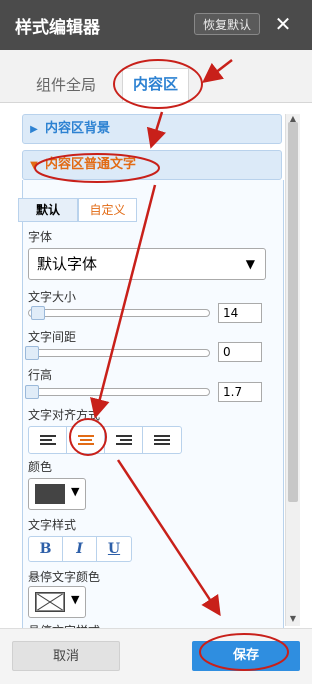  I want to click on caret-right-icon: ▶, so click(34, 129).